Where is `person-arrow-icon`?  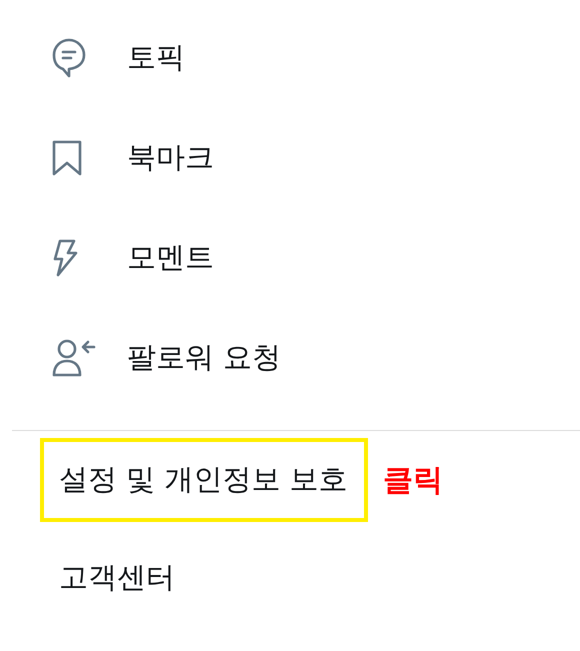 person-arrow-icon is located at coordinates (74, 358).